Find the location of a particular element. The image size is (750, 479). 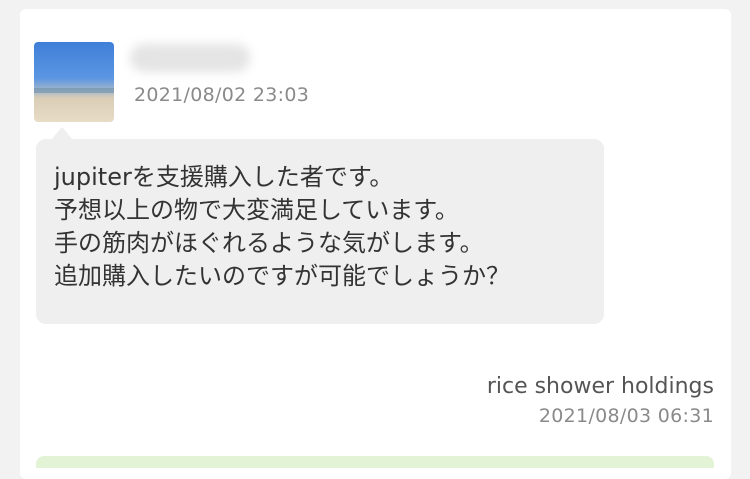

reply-sender-name: rice shower holdings is located at coordinates (600, 386).